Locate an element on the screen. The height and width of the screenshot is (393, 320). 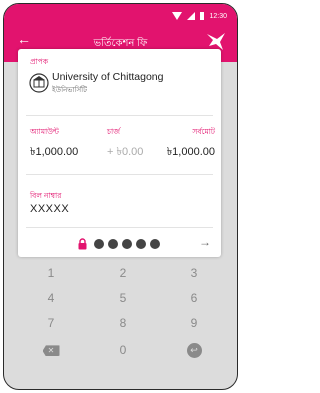
charge-field: চার্জ + ৳0.00 is located at coordinates (125, 144).